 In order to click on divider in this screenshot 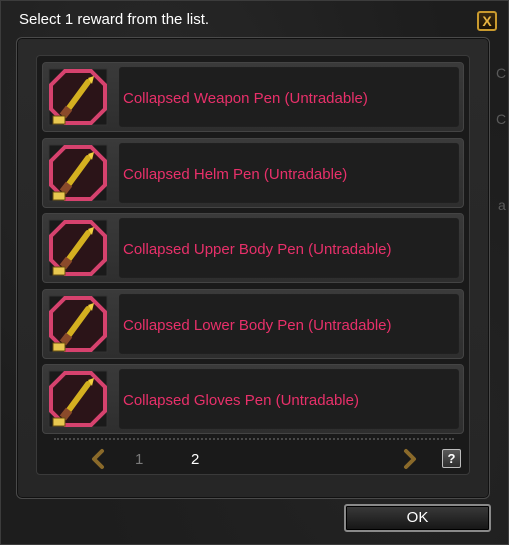, I will do `click(254, 439)`.